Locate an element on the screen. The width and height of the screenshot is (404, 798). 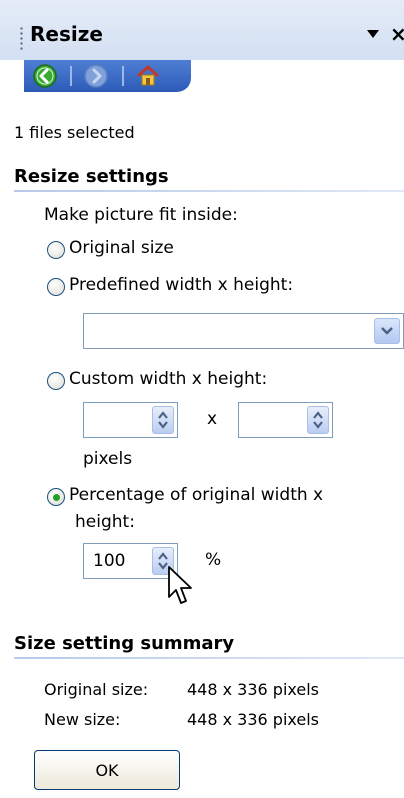
percentage-input: 100 is located at coordinates (130, 561).